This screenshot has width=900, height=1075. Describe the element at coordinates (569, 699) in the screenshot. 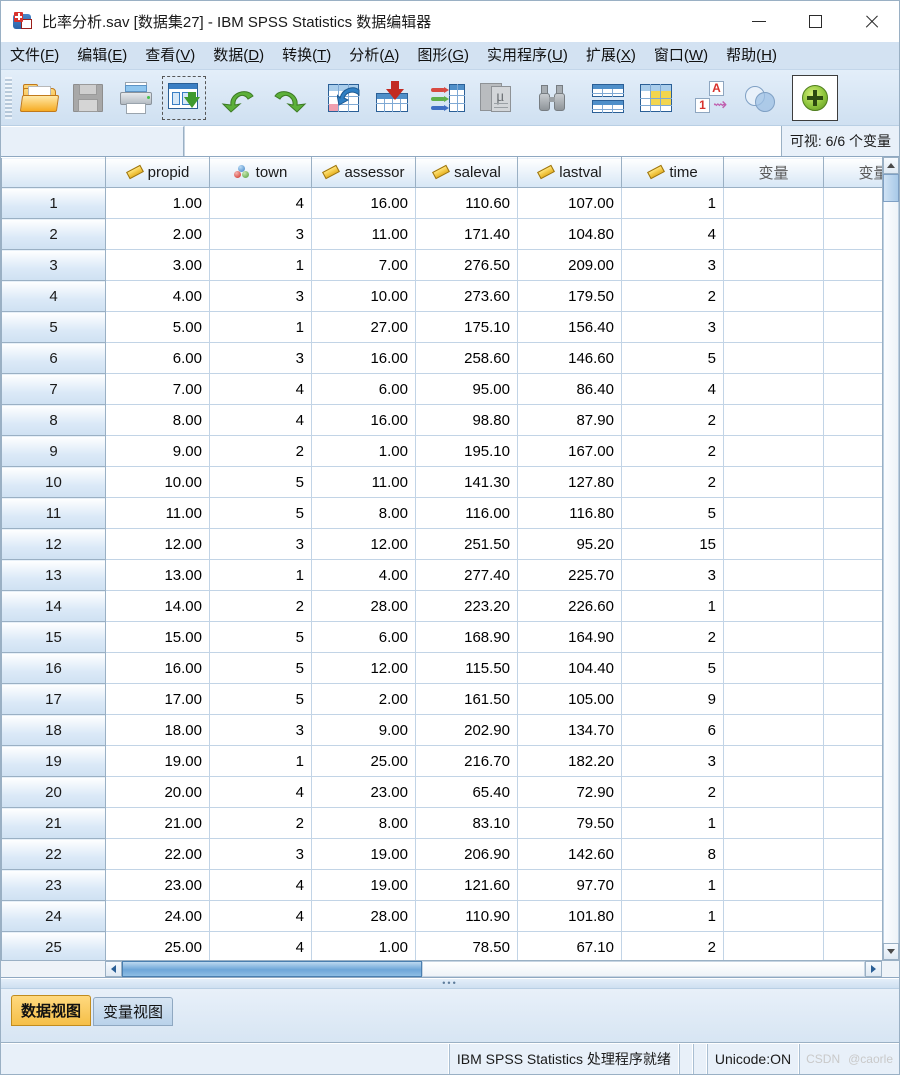

I see `data-cell: 105.00` at that location.